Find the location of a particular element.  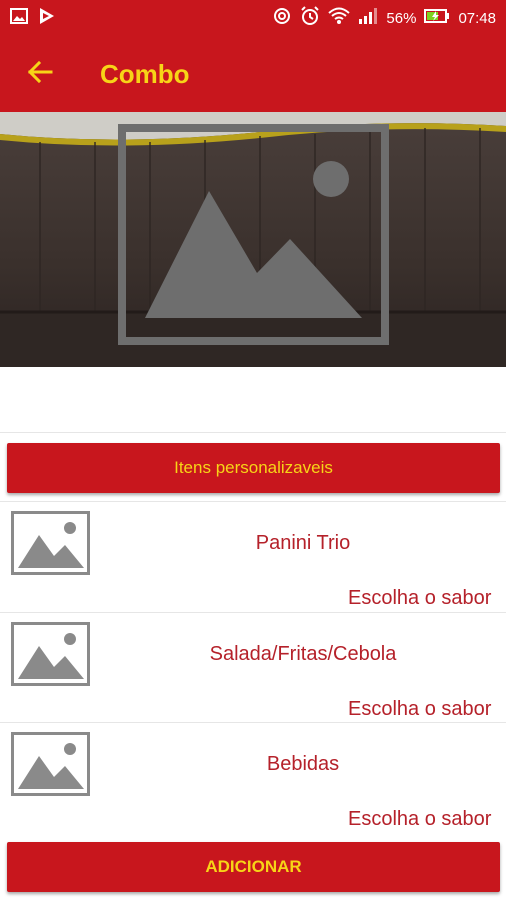

item-name: Salada/Fritas/Cebola is located at coordinates (303, 654).